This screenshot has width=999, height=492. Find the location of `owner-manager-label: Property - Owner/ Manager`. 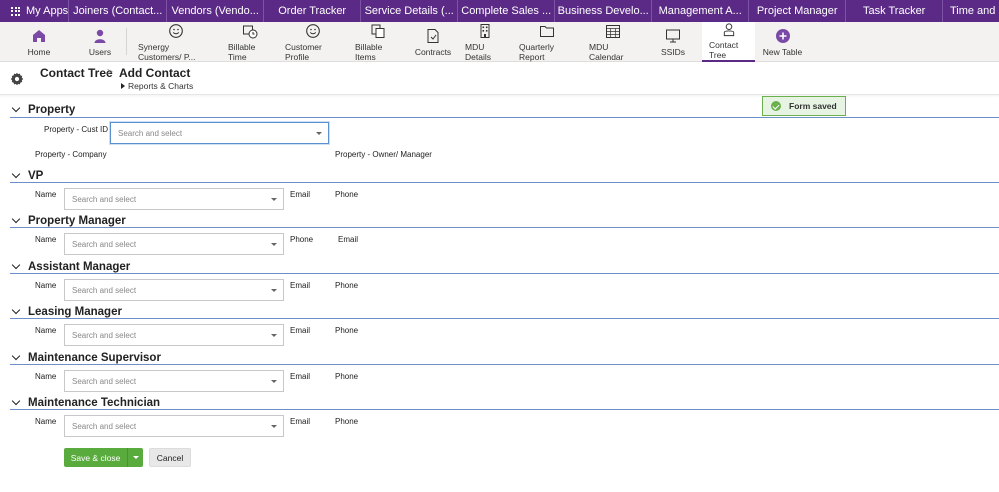

owner-manager-label: Property - Owner/ Manager is located at coordinates (383, 154).